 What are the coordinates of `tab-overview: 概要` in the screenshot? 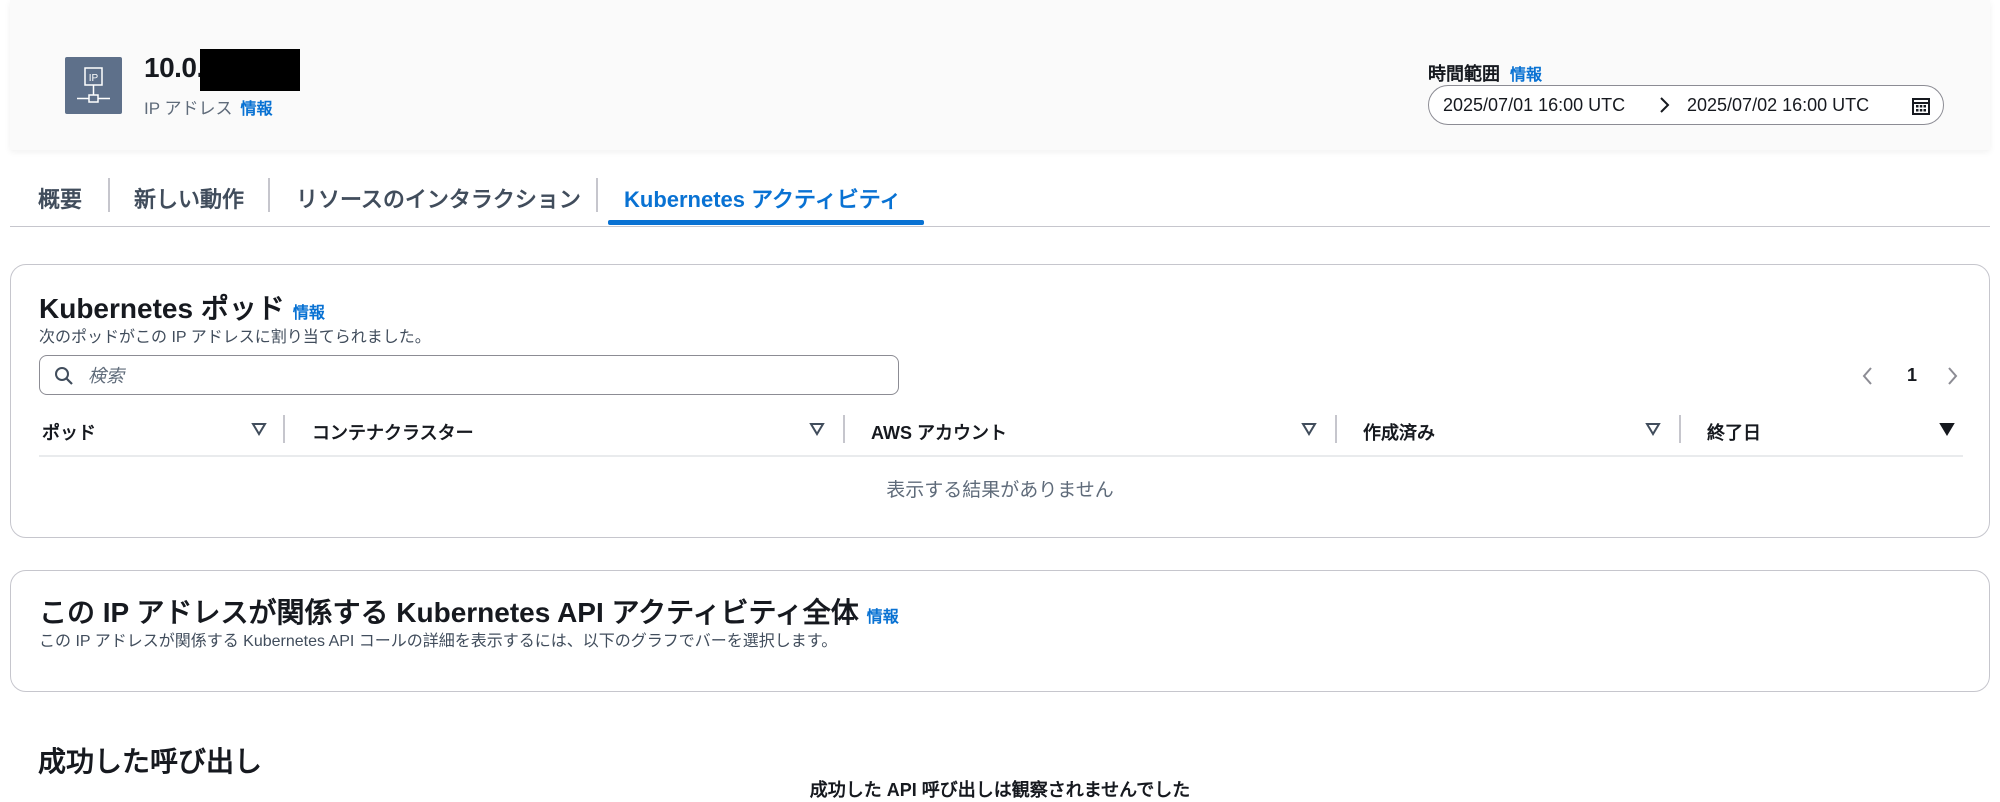 It's located at (60, 198).